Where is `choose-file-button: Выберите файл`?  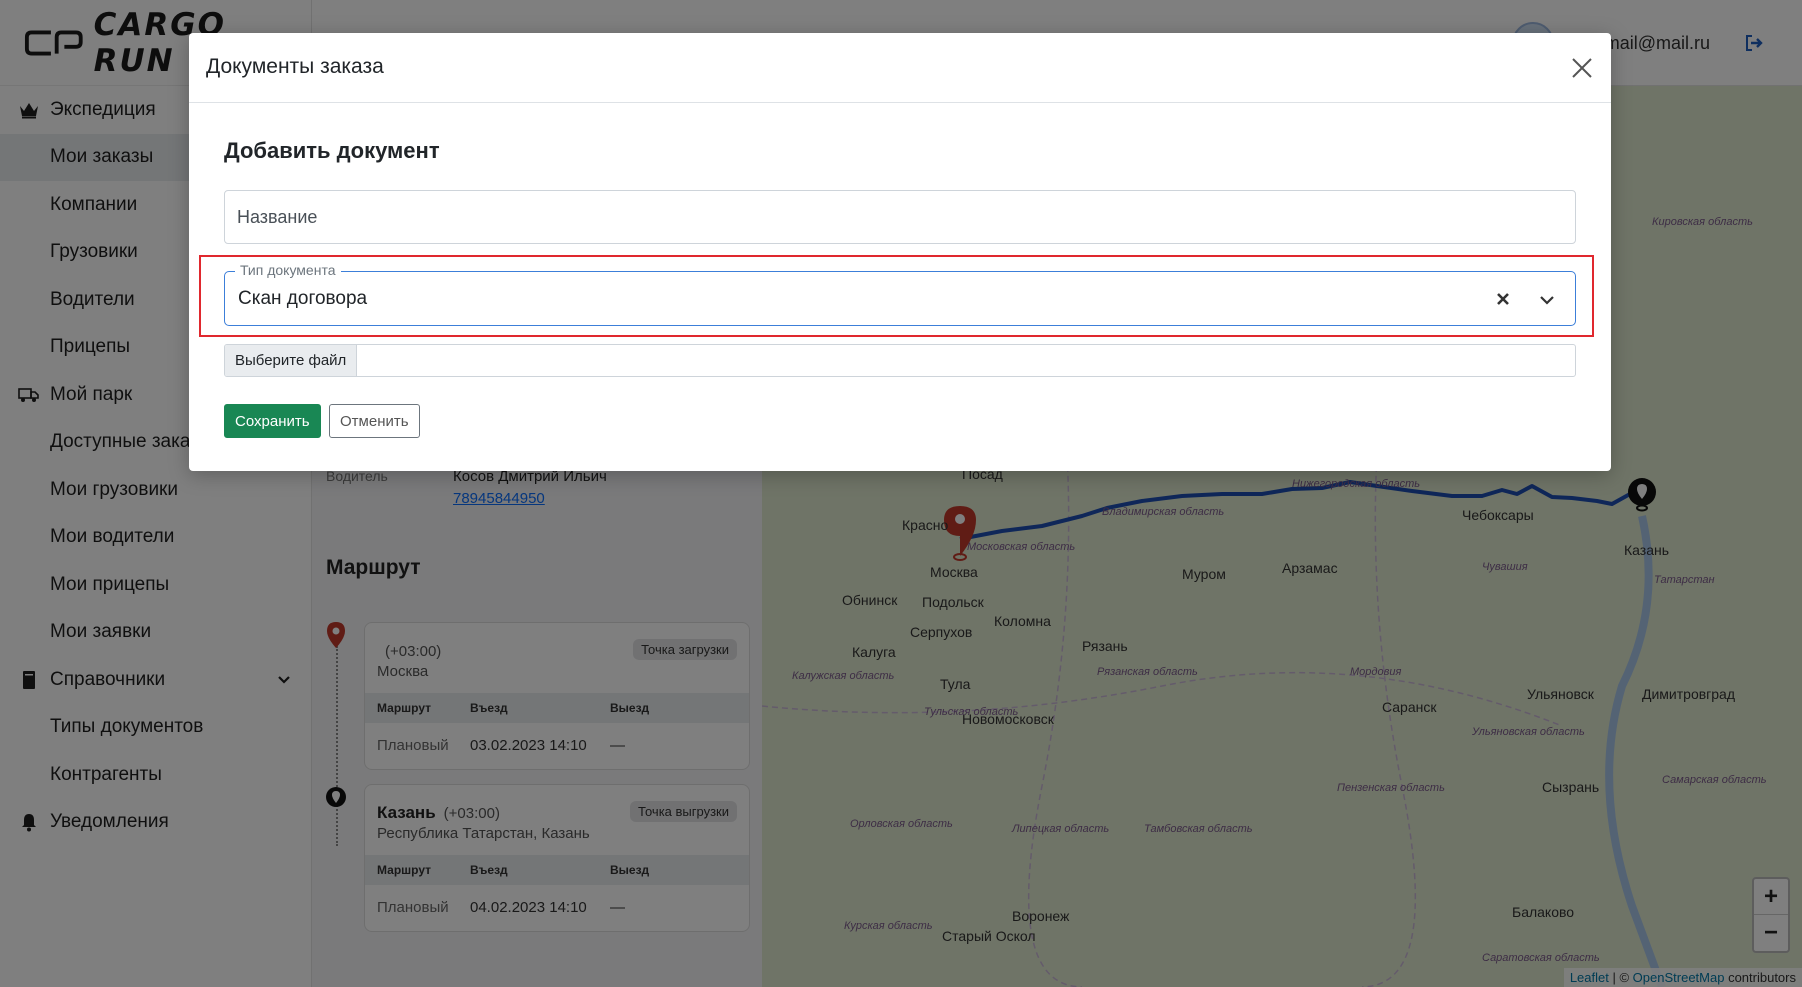 choose-file-button: Выберите файл is located at coordinates (291, 360).